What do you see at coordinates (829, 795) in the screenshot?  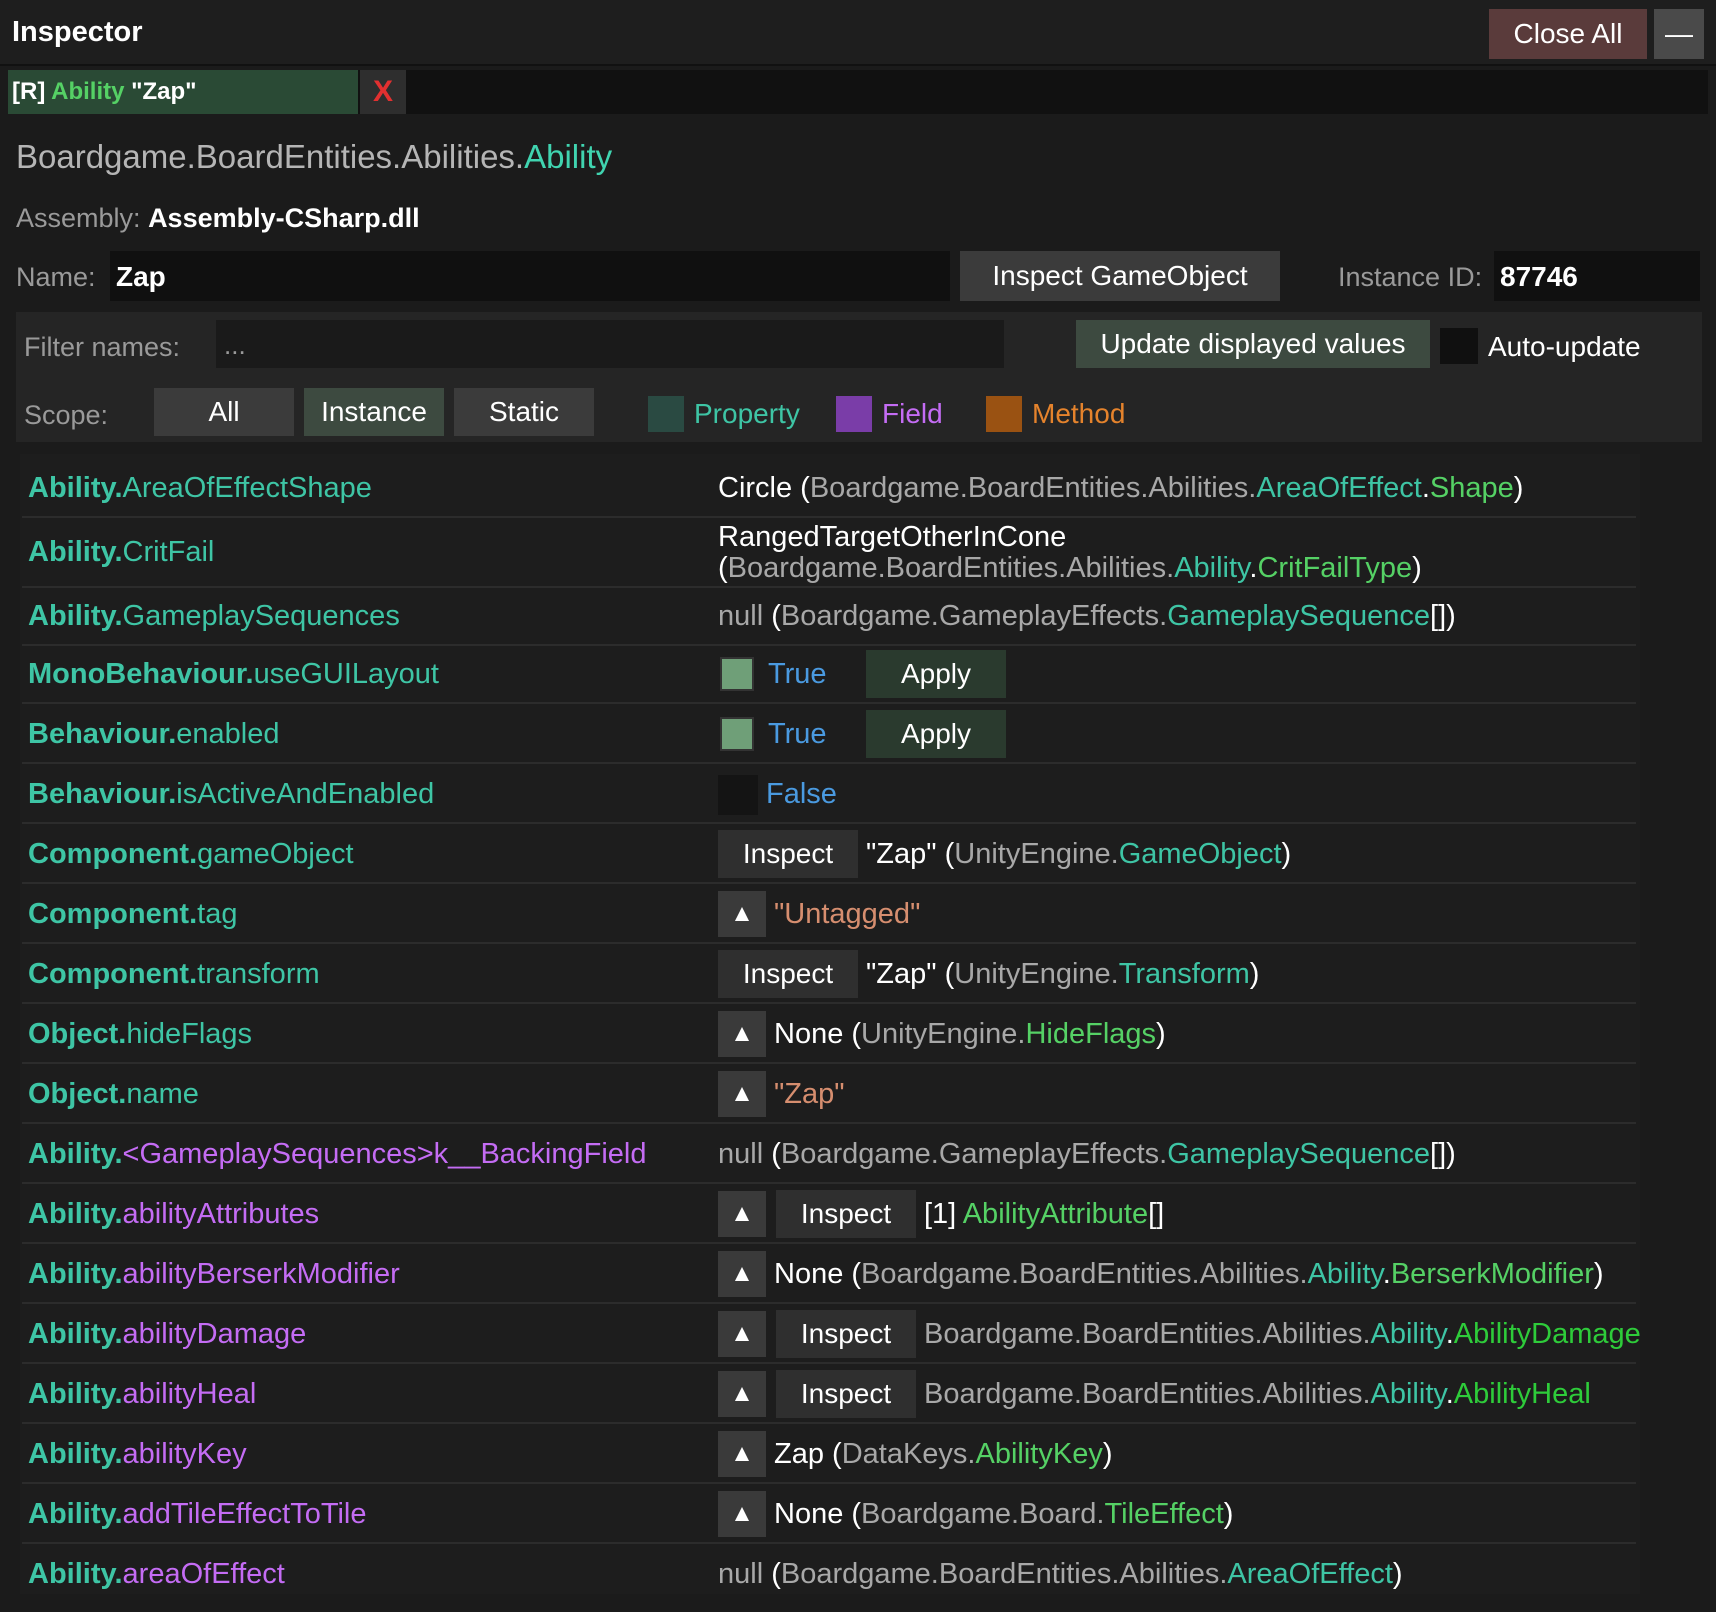 I see `member-row: Behaviour.isActiveAndEnabled False` at bounding box center [829, 795].